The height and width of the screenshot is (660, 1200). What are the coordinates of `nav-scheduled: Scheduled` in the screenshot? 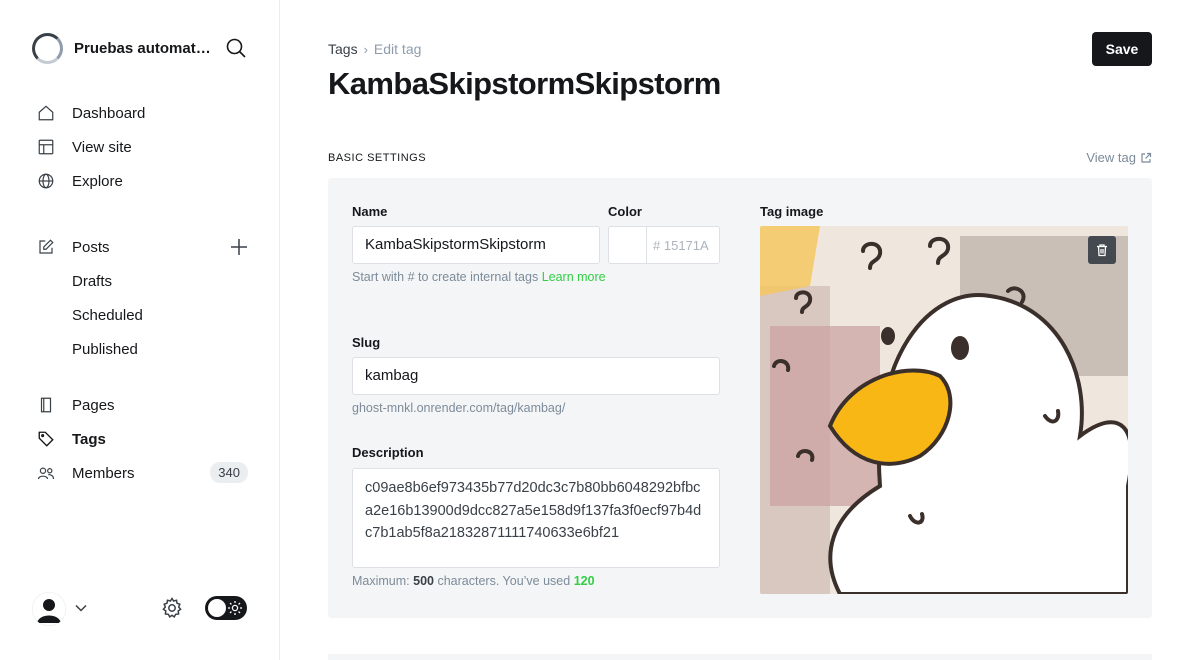 It's located at (144, 315).